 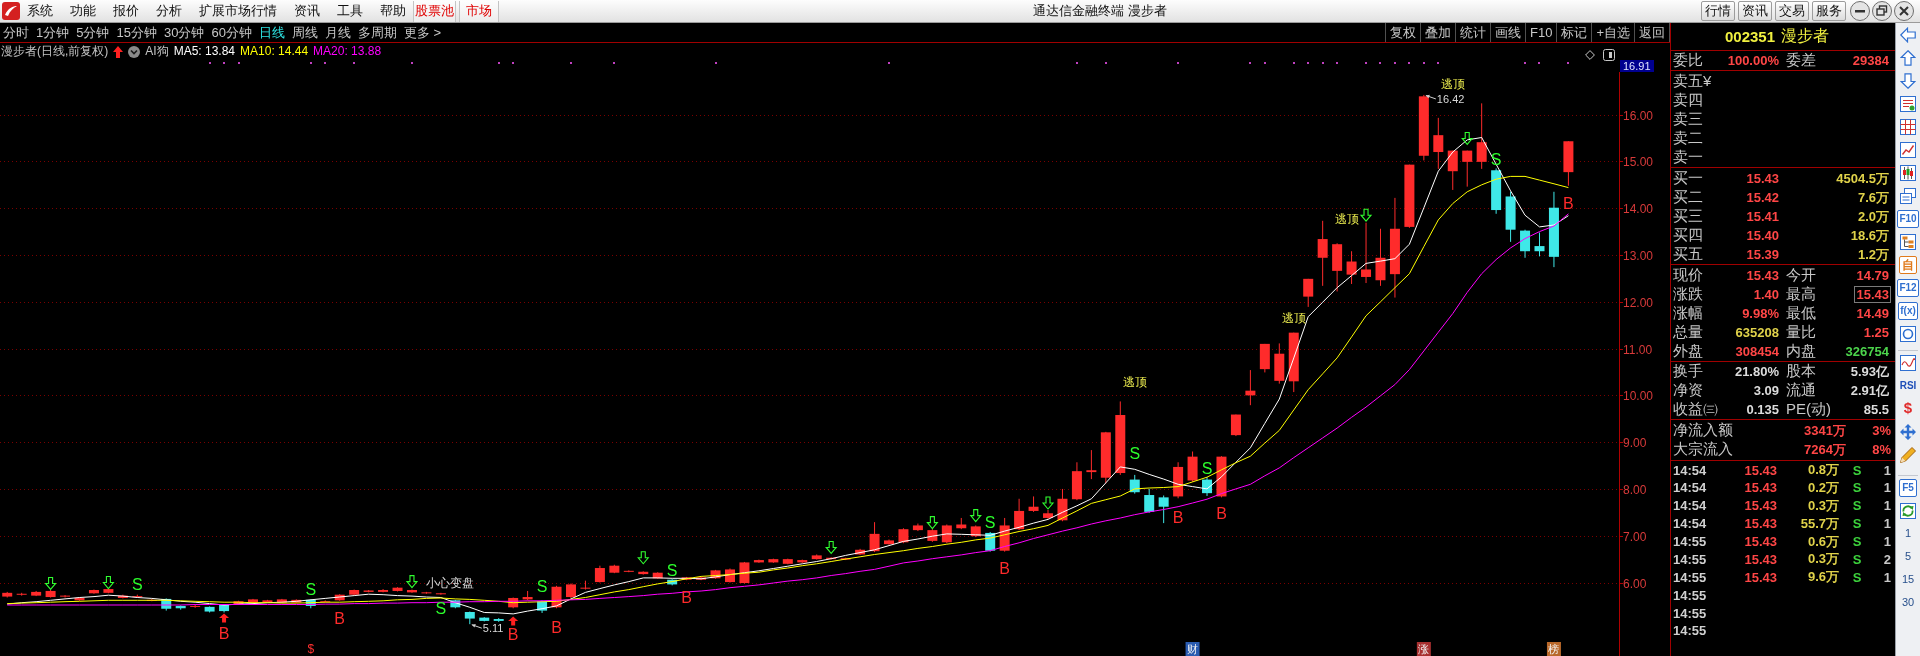 What do you see at coordinates (1638, 255) in the screenshot?
I see `price-label: 13.00` at bounding box center [1638, 255].